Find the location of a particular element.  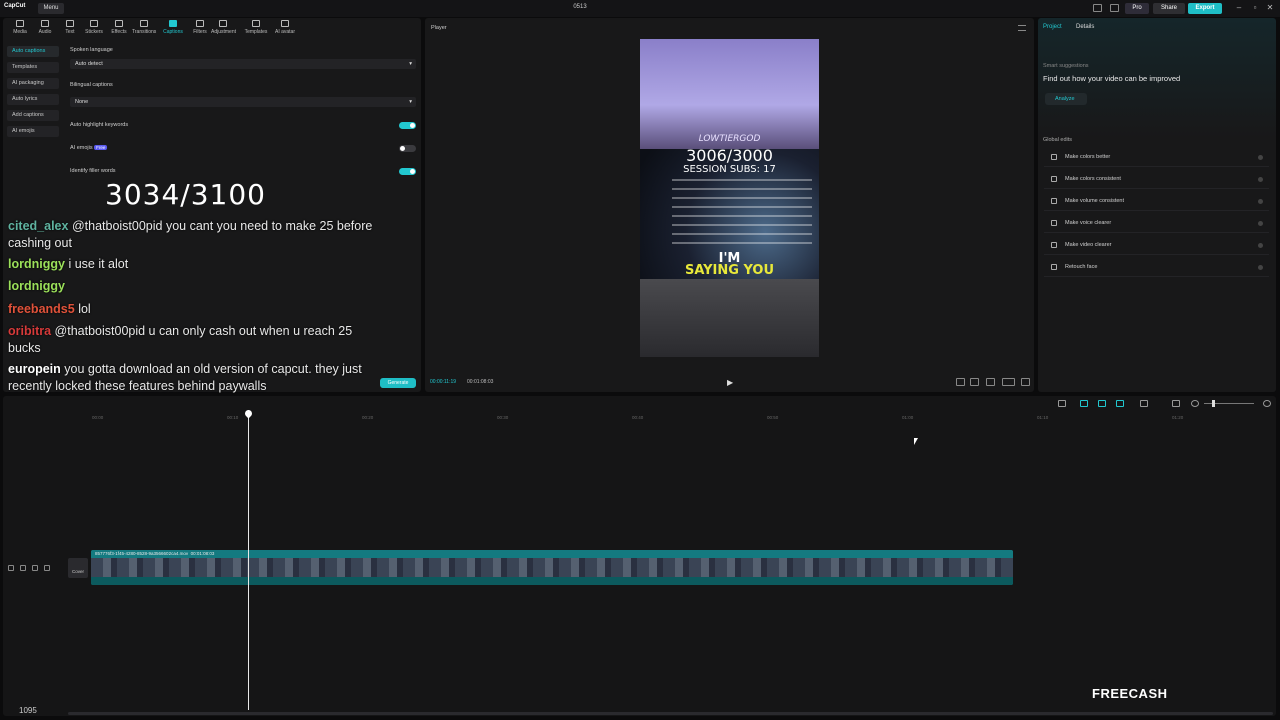

track-hide-icon is located at coordinates (23, 568).